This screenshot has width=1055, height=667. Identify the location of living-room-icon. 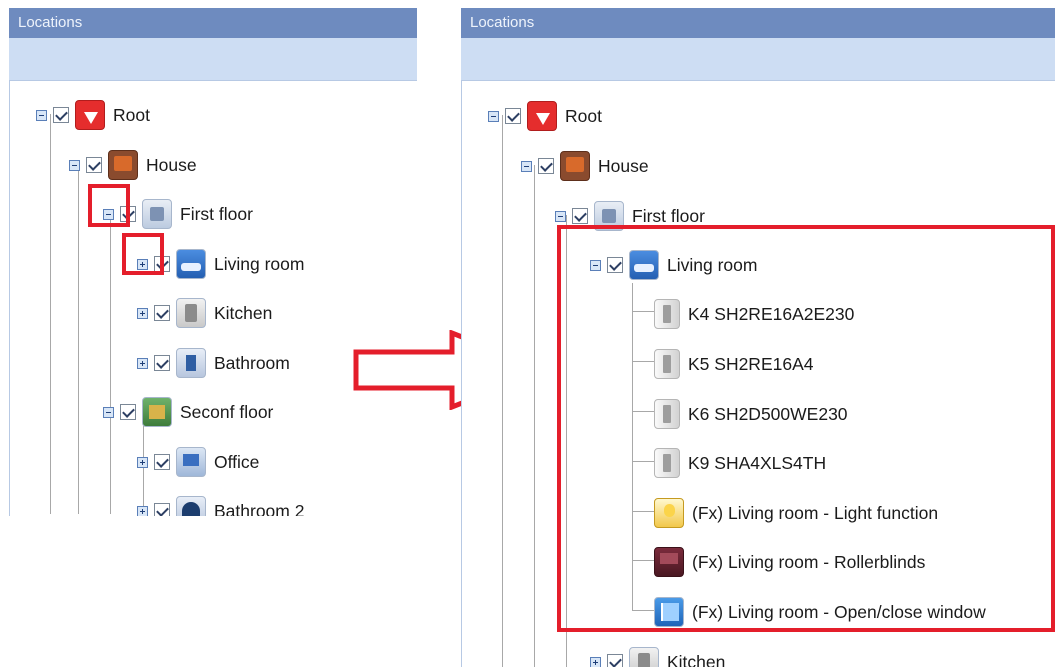
(191, 264).